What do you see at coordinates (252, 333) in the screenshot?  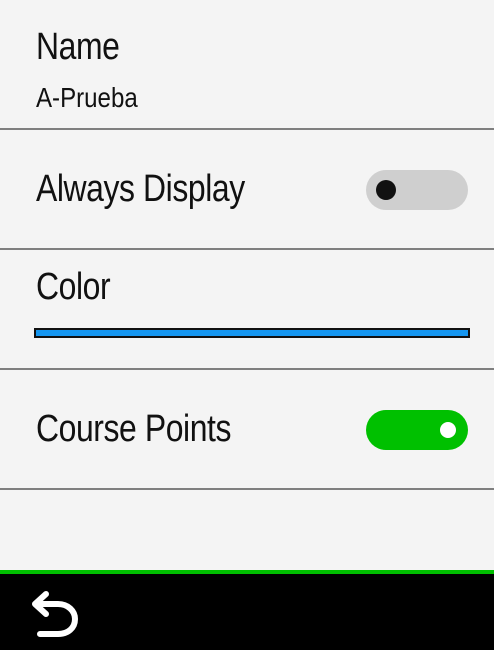 I see `color-swatch` at bounding box center [252, 333].